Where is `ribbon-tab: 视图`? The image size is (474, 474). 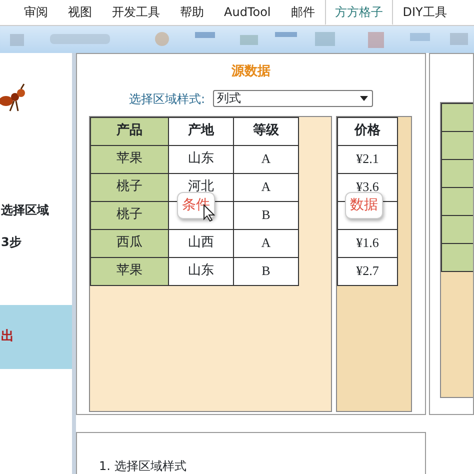 ribbon-tab: 视图 is located at coordinates (80, 12).